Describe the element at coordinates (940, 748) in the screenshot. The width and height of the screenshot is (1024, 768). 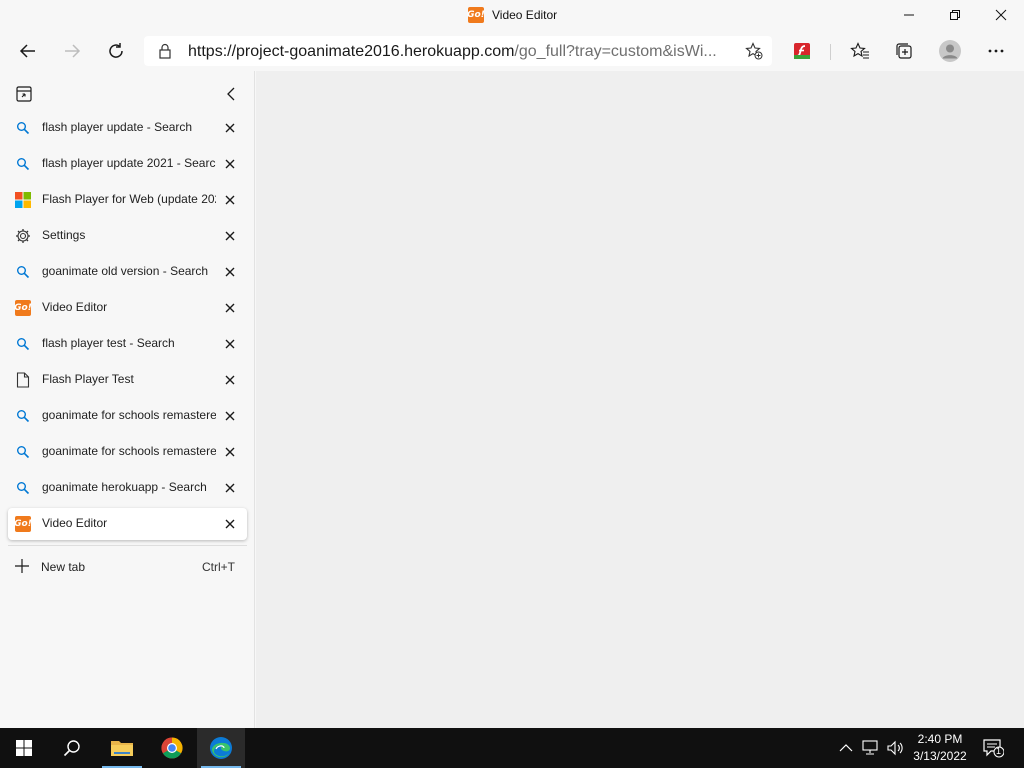
I see `system-clock: 2:40 PM 3/13/2022` at that location.